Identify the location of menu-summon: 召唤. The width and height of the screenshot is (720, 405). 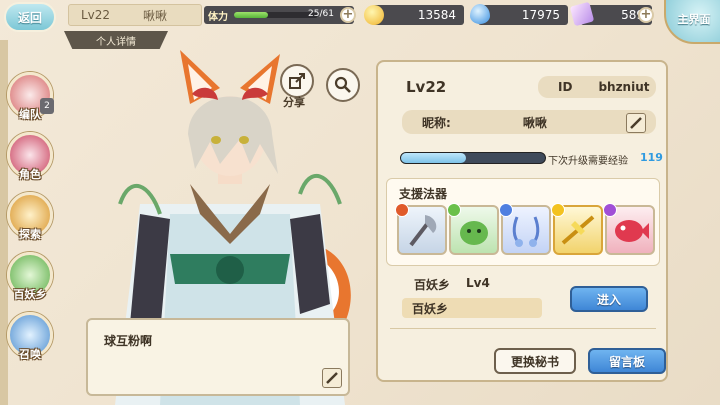
(30, 340).